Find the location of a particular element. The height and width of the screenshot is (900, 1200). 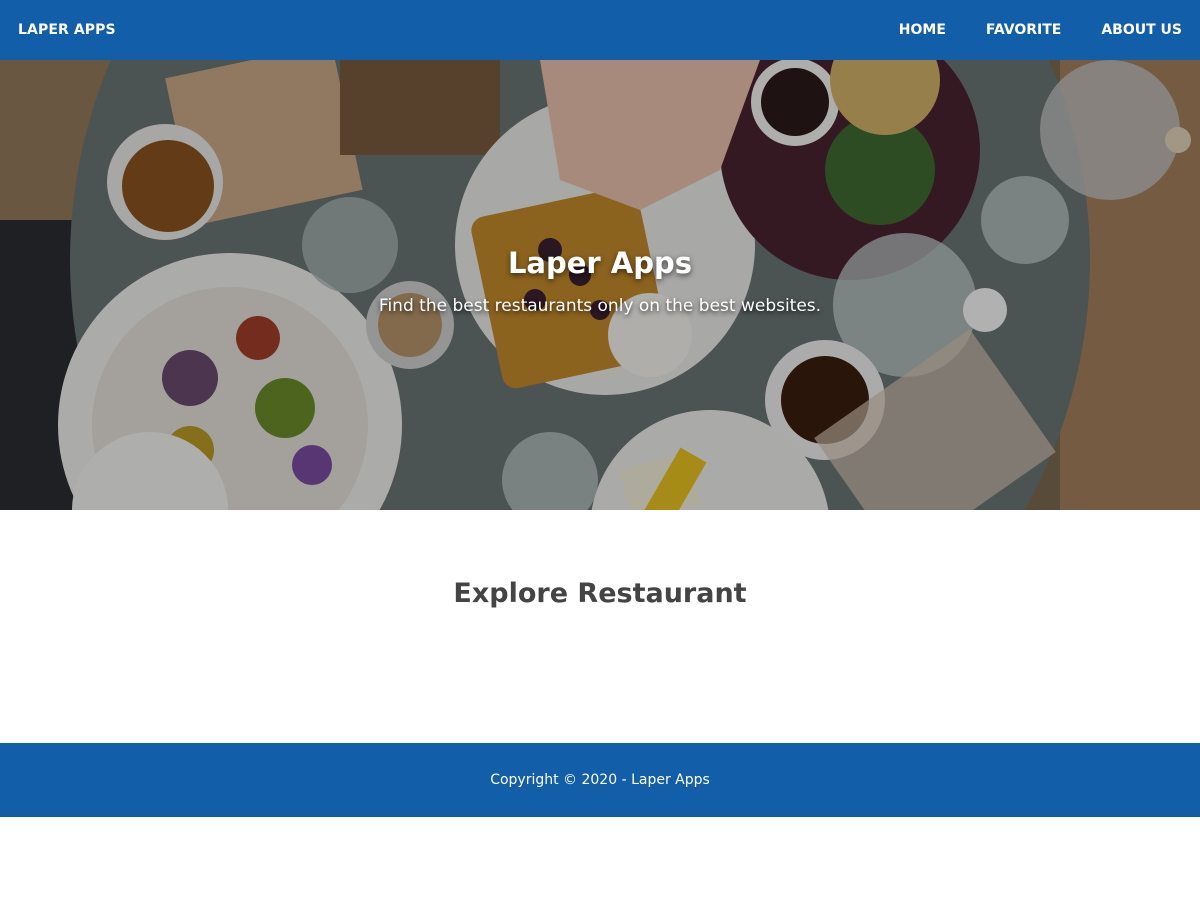

footer: Copyright © 2020 - Laper Apps is located at coordinates (600, 780).